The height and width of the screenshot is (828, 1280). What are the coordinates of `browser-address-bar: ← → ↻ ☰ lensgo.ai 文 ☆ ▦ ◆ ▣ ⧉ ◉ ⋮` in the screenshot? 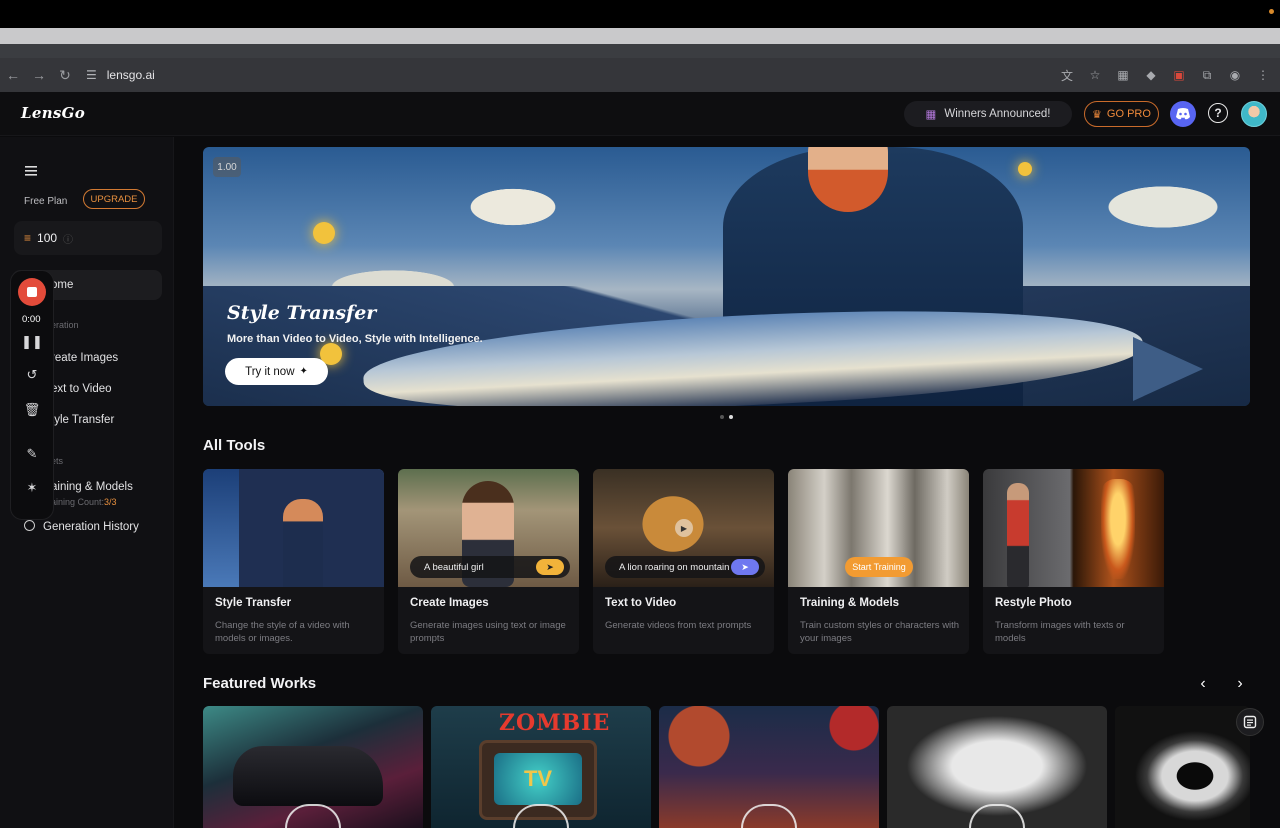 It's located at (640, 75).